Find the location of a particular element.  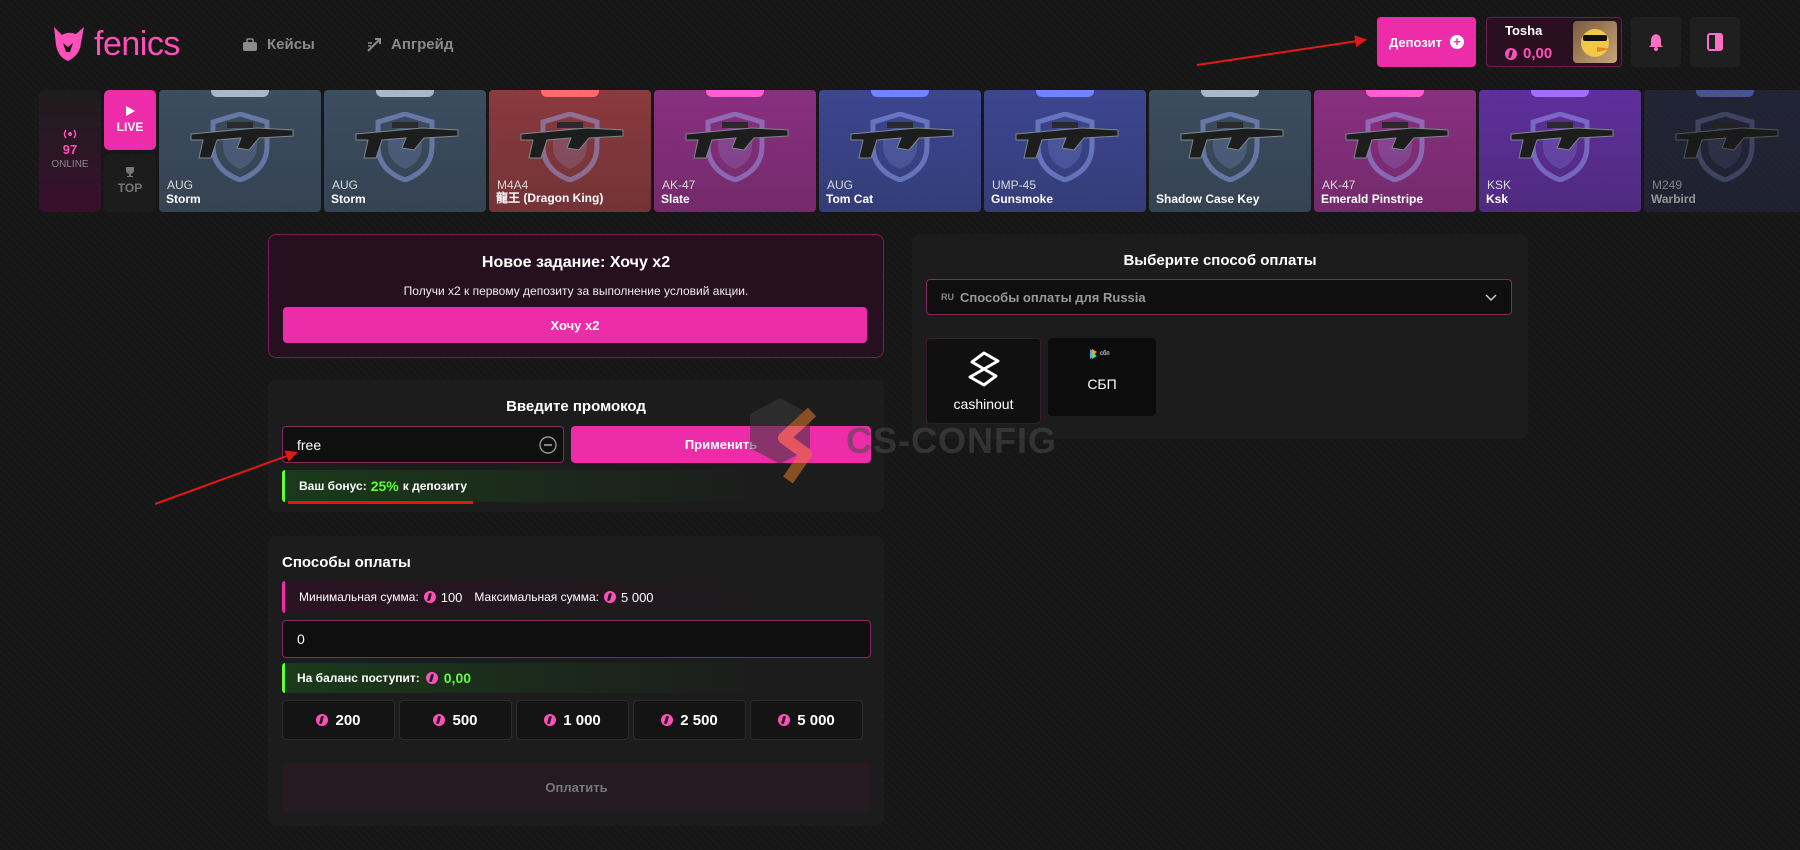

bonus-value: 25% is located at coordinates (384, 486).